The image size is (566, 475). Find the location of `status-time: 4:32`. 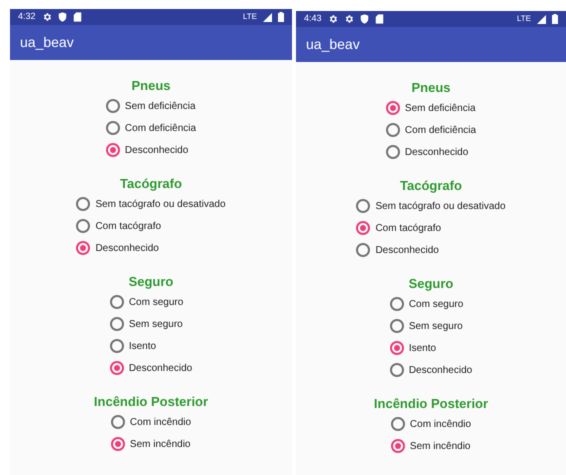

status-time: 4:32 is located at coordinates (27, 17).